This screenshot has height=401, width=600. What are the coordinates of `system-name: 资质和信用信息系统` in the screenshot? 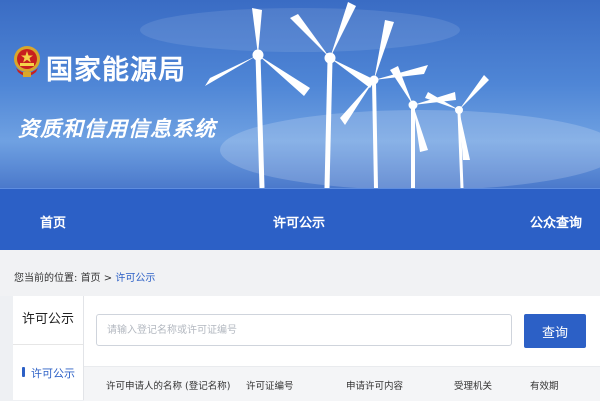 It's located at (117, 129).